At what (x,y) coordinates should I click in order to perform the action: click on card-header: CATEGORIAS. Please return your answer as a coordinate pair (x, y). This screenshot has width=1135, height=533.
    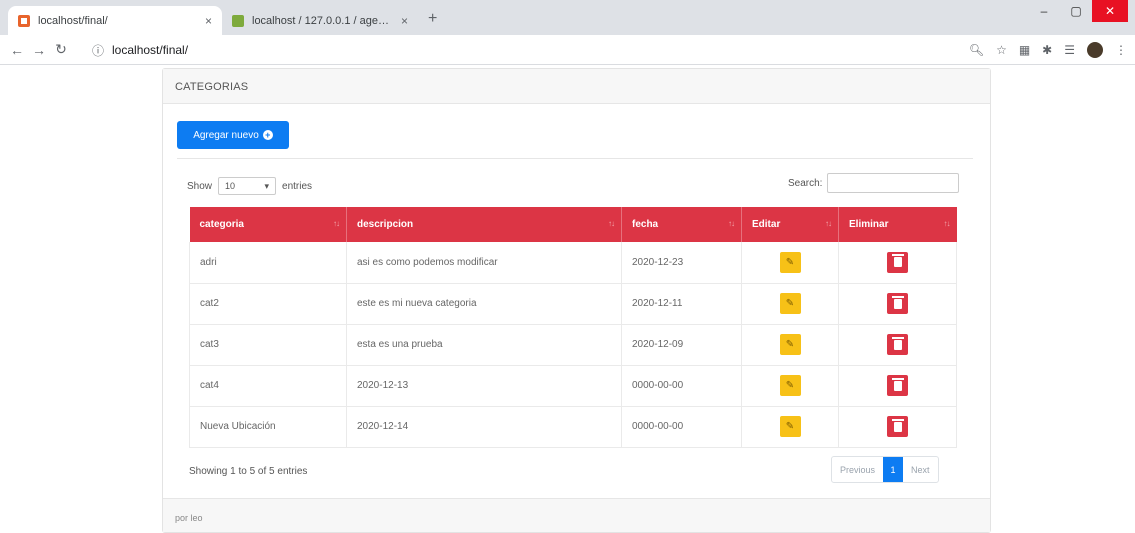
    Looking at the image, I should click on (576, 86).